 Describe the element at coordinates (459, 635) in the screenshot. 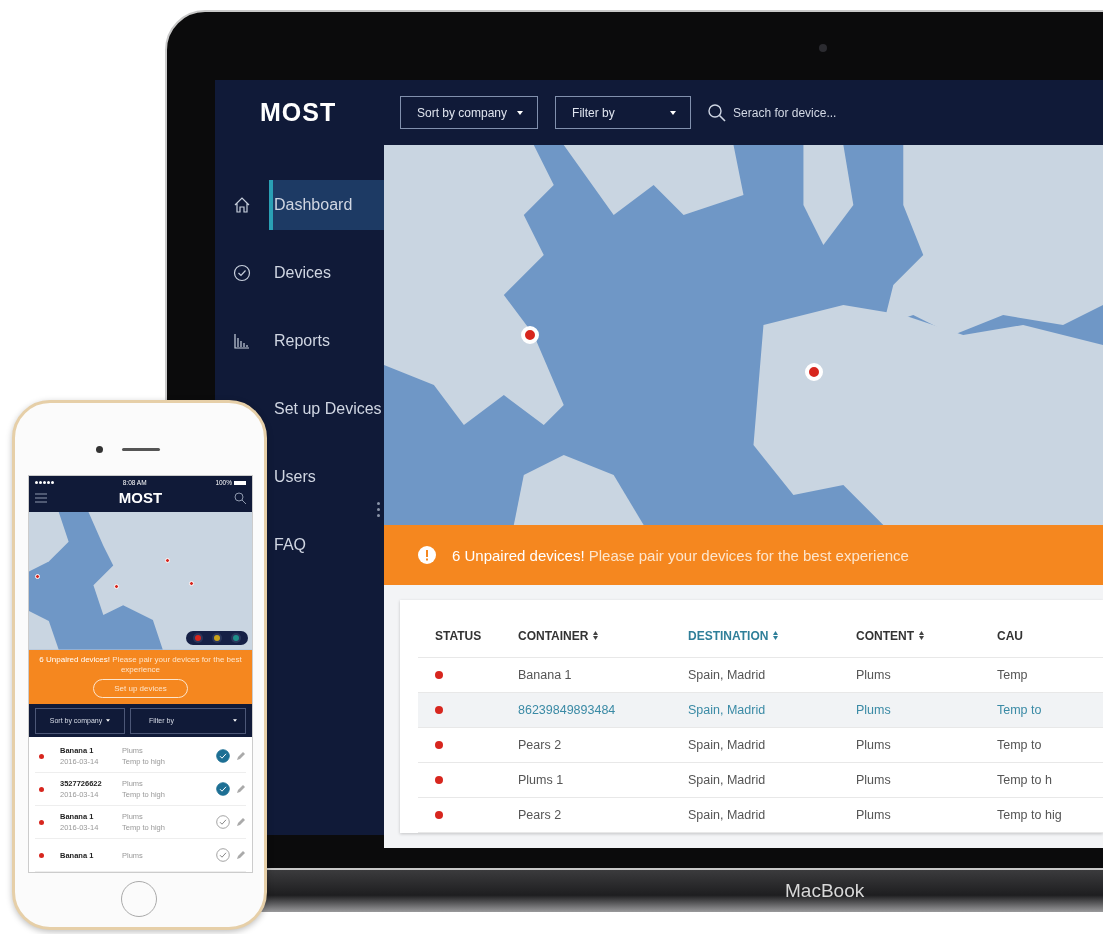

I see `column-header: STATUS` at that location.